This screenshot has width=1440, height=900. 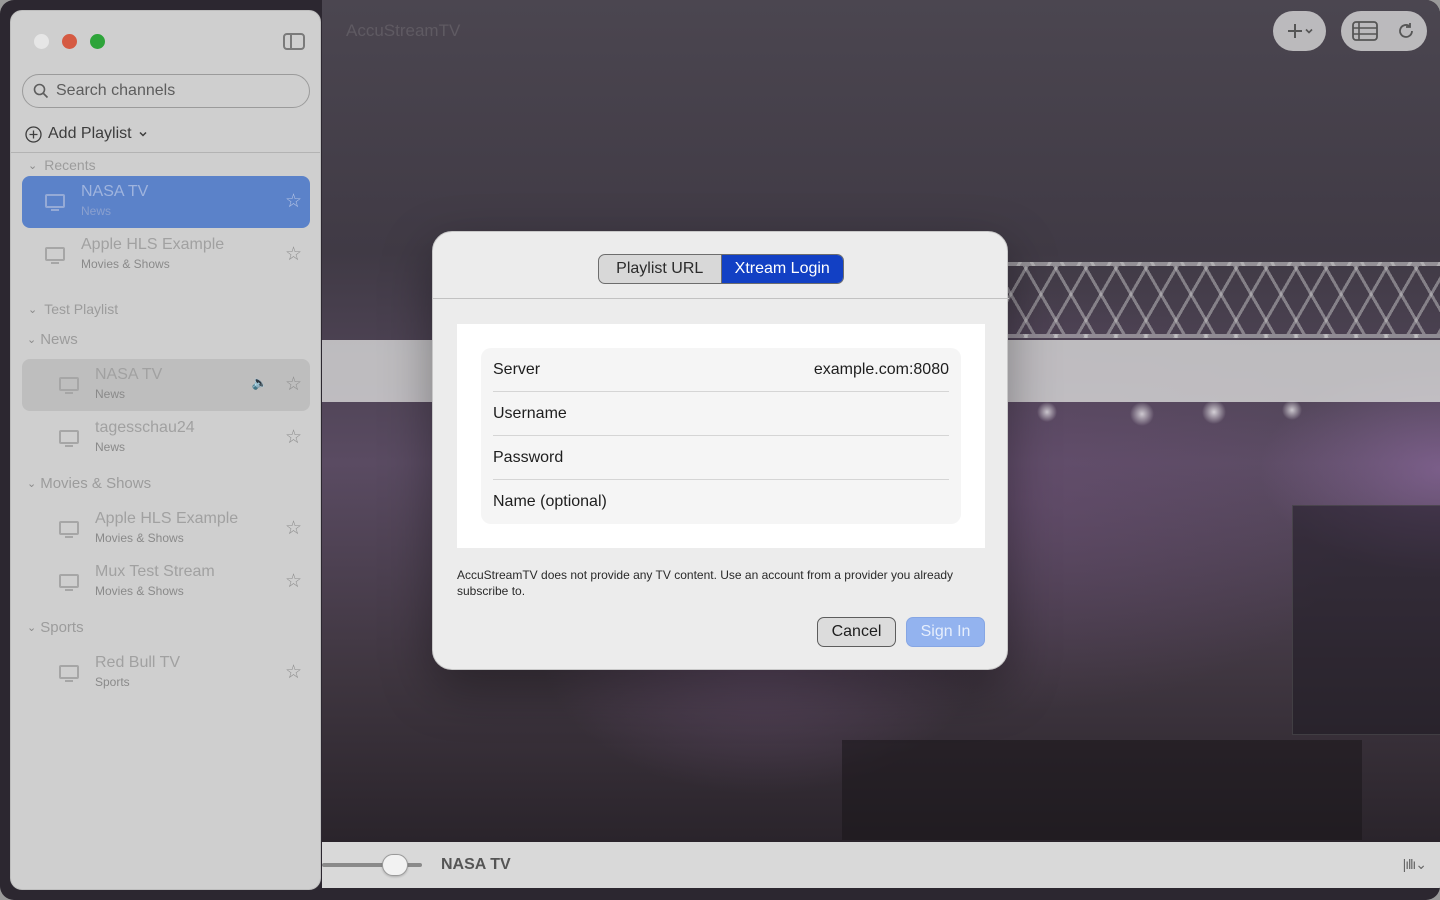 What do you see at coordinates (819, 414) in the screenshot?
I see `username-input` at bounding box center [819, 414].